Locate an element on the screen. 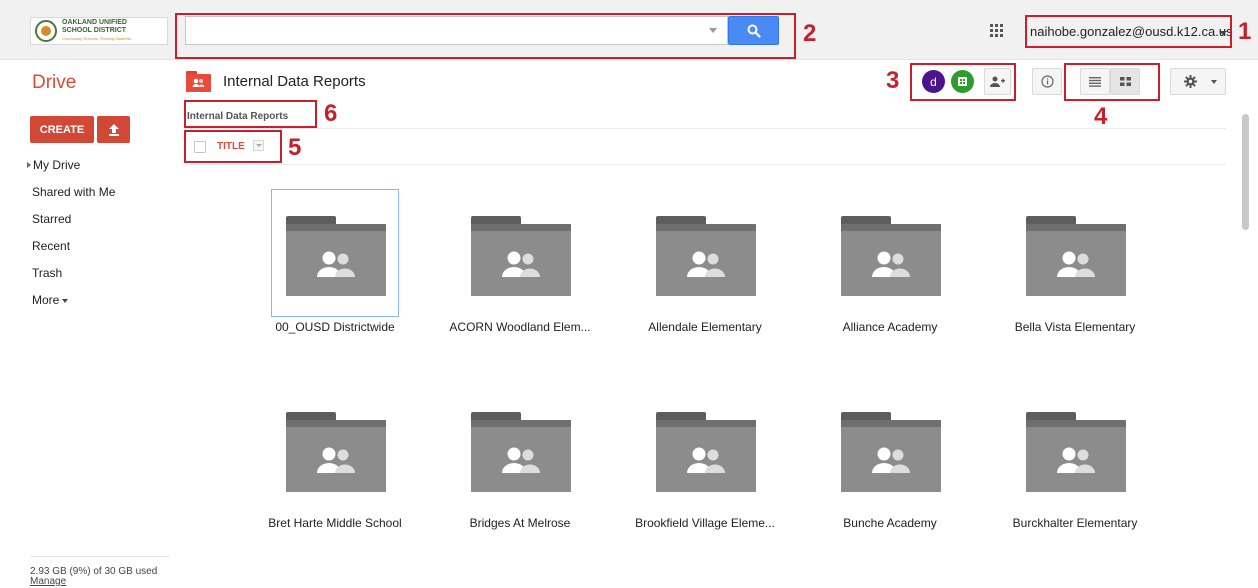 The image size is (1258, 588). folder-name: Allendale Elementary is located at coordinates (705, 327).